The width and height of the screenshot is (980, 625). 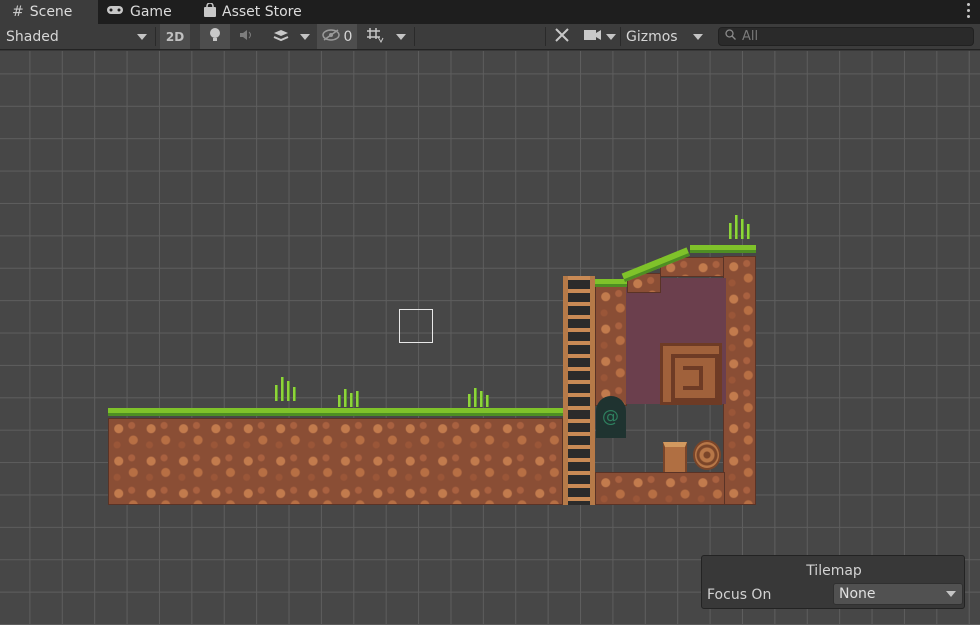 What do you see at coordinates (348, 36) in the screenshot?
I see `hidden-objects-count: 0` at bounding box center [348, 36].